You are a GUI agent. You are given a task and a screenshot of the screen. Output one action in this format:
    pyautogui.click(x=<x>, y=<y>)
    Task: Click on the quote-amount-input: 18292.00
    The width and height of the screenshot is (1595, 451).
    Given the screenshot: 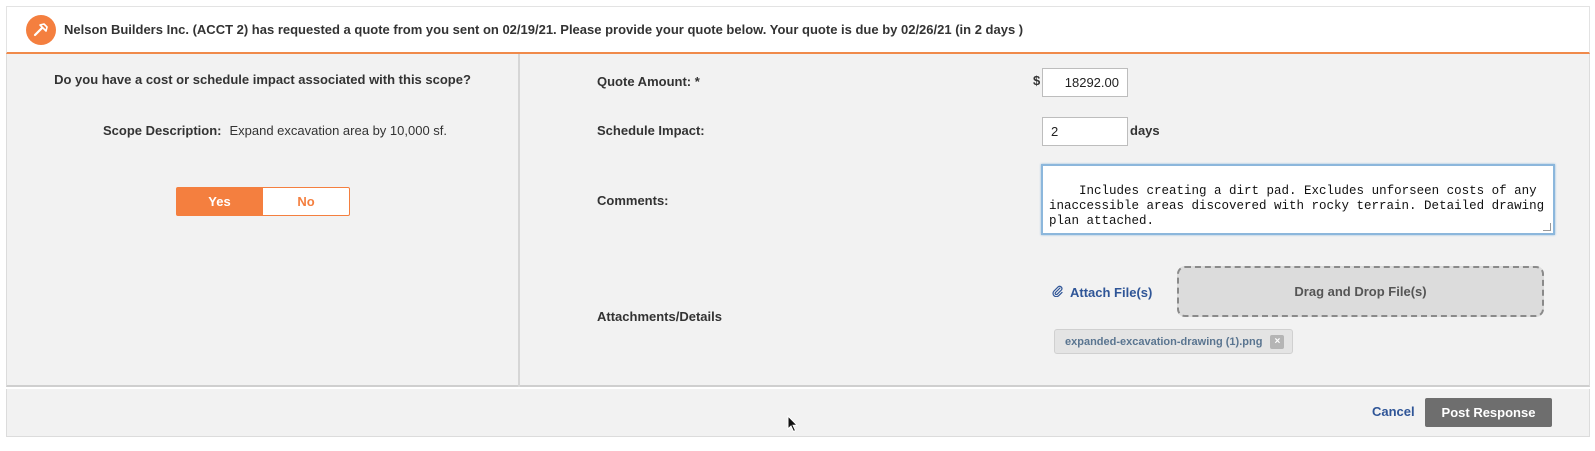 What is the action you would take?
    pyautogui.click(x=1085, y=82)
    